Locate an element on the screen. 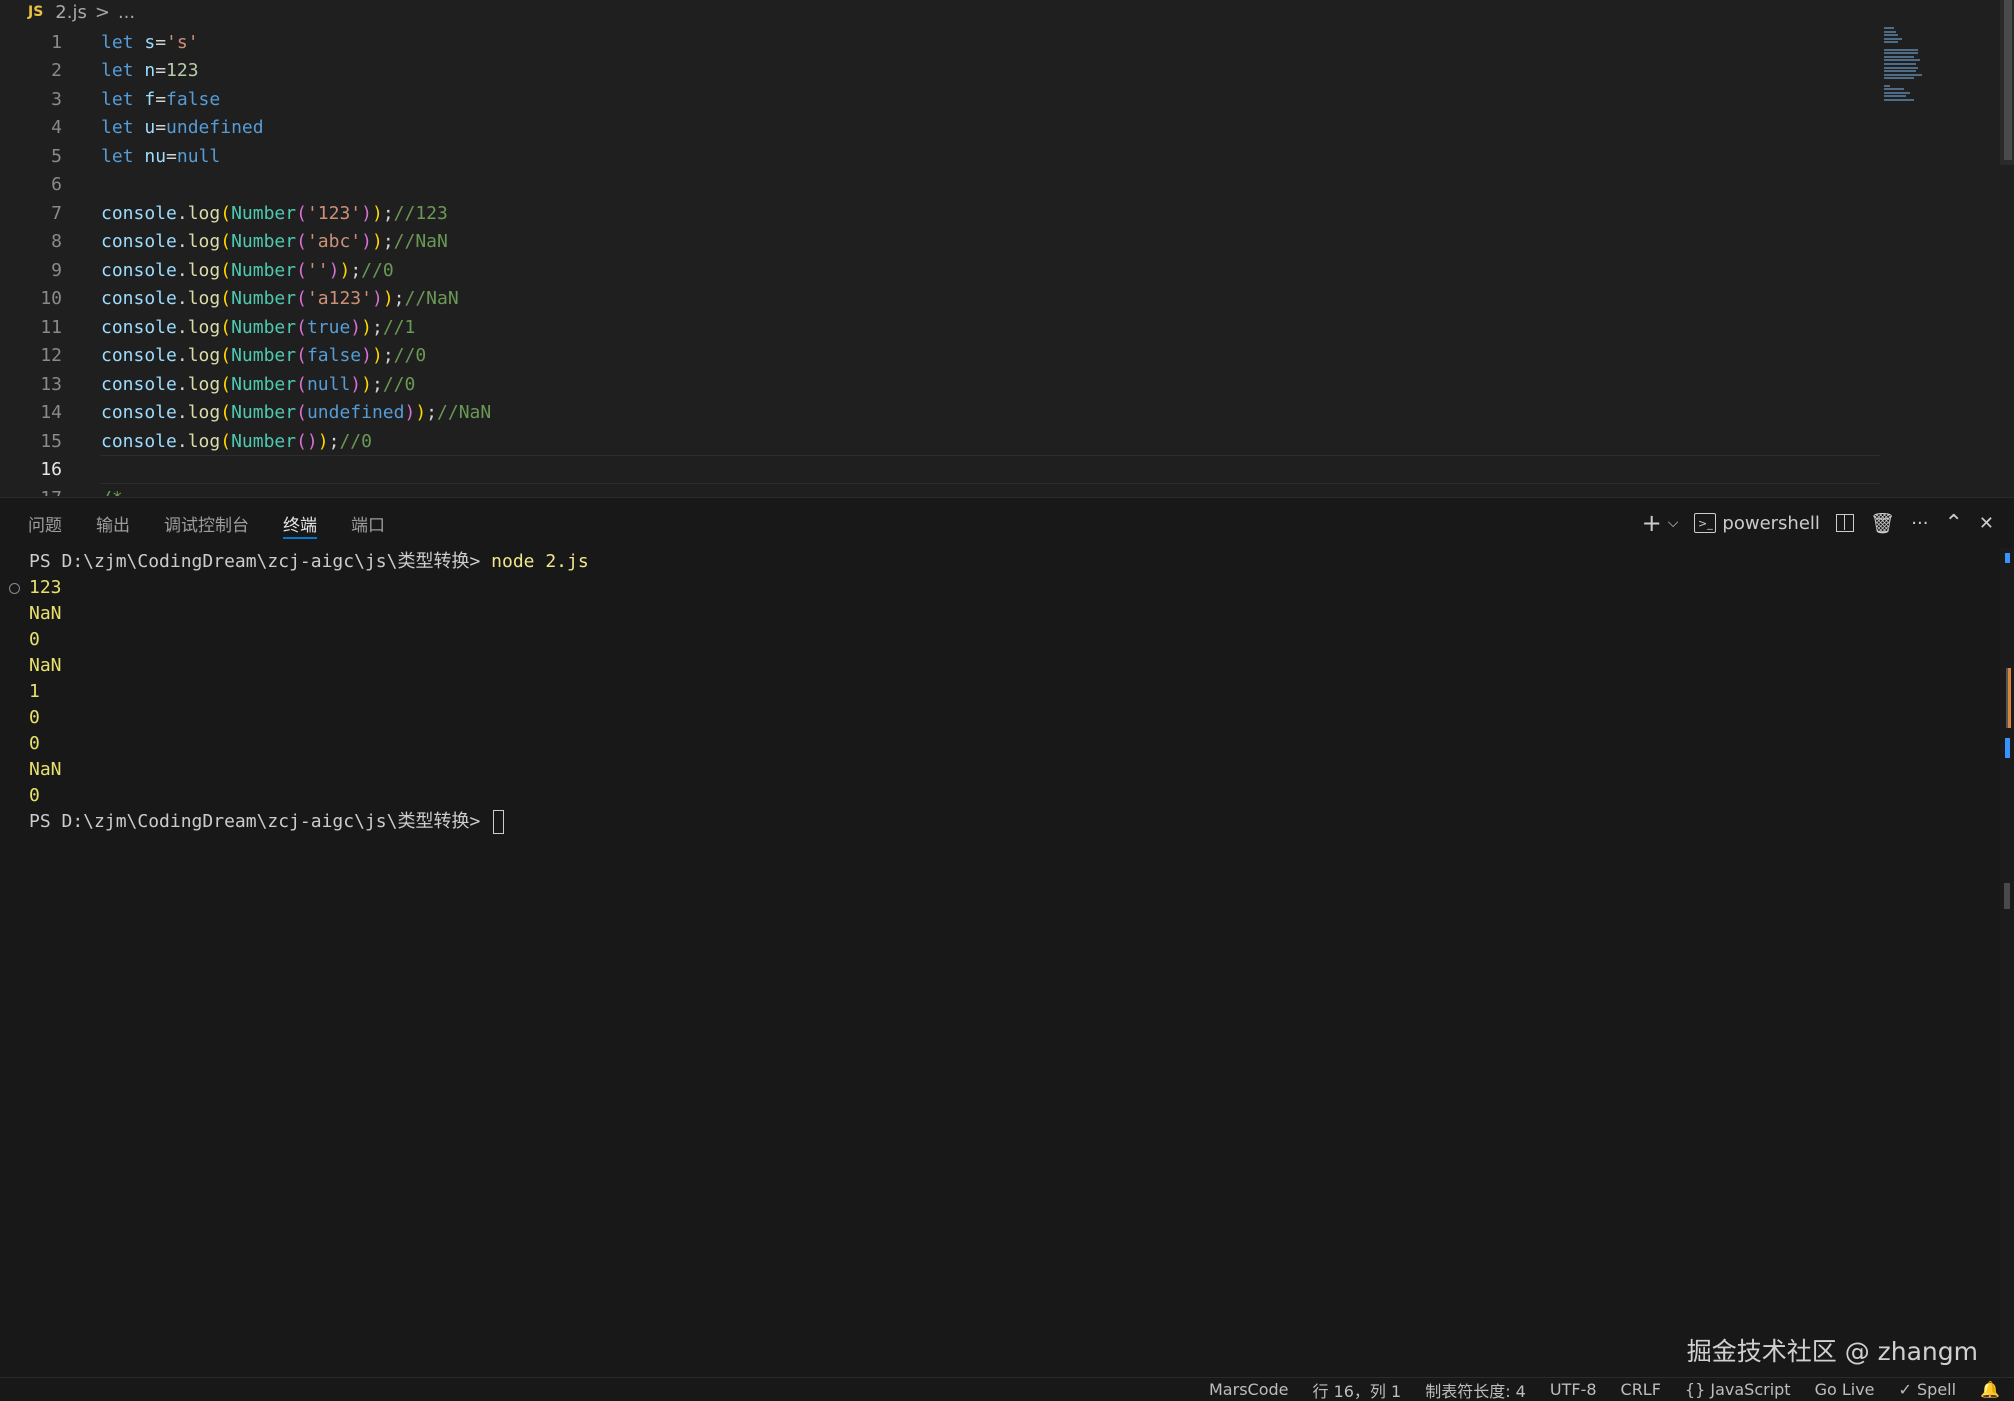 This screenshot has width=2014, height=1401. code-line: 3 let f=false is located at coordinates (940, 99).